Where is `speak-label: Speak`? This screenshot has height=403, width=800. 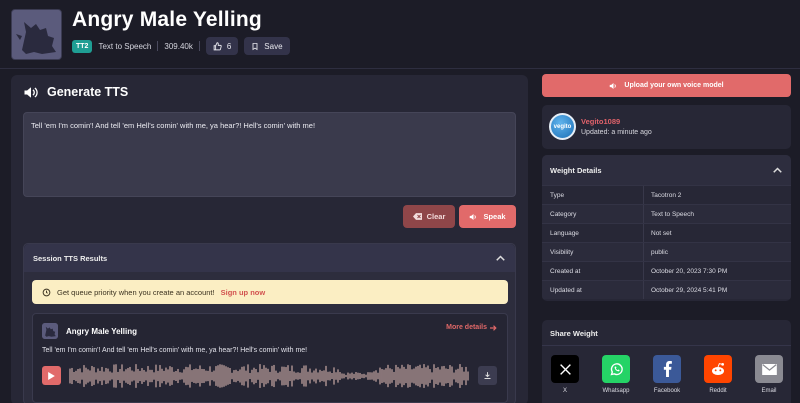 speak-label: Speak is located at coordinates (494, 216).